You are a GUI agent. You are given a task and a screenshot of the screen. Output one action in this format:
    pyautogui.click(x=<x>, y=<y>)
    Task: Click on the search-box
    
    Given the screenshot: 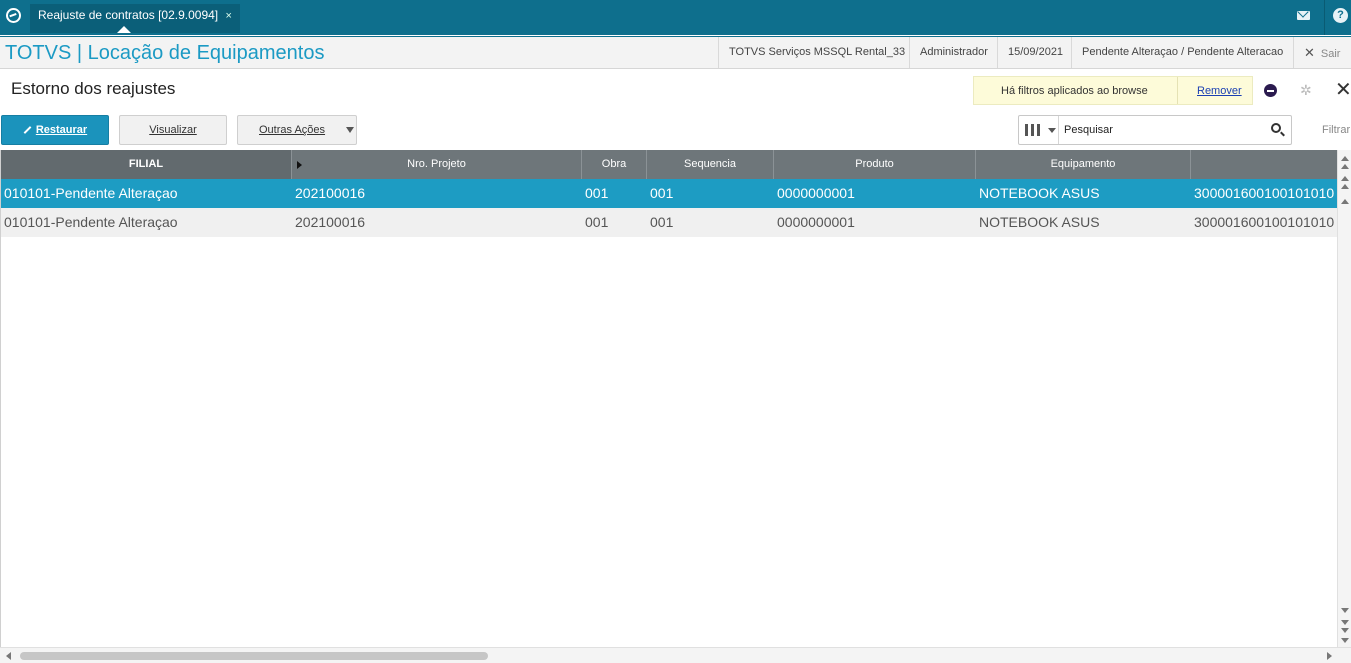 What is the action you would take?
    pyautogui.click(x=1155, y=130)
    